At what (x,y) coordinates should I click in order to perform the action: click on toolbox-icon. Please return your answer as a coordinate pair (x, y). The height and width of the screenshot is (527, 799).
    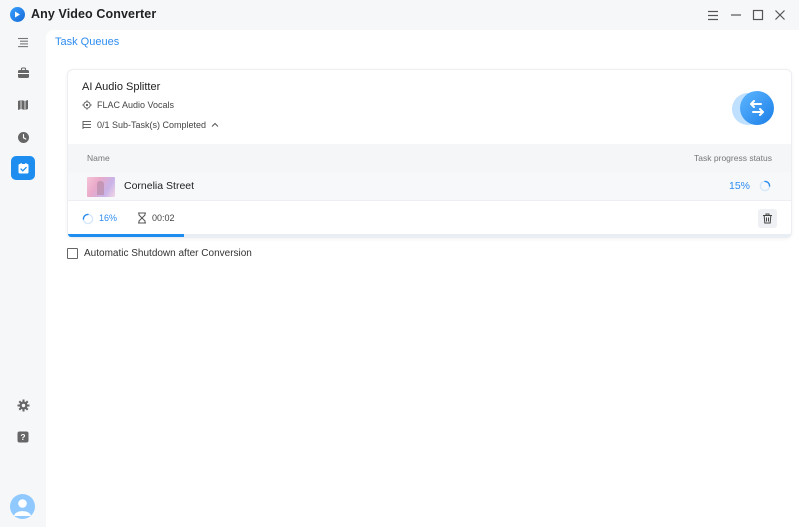
    Looking at the image, I should click on (23, 73).